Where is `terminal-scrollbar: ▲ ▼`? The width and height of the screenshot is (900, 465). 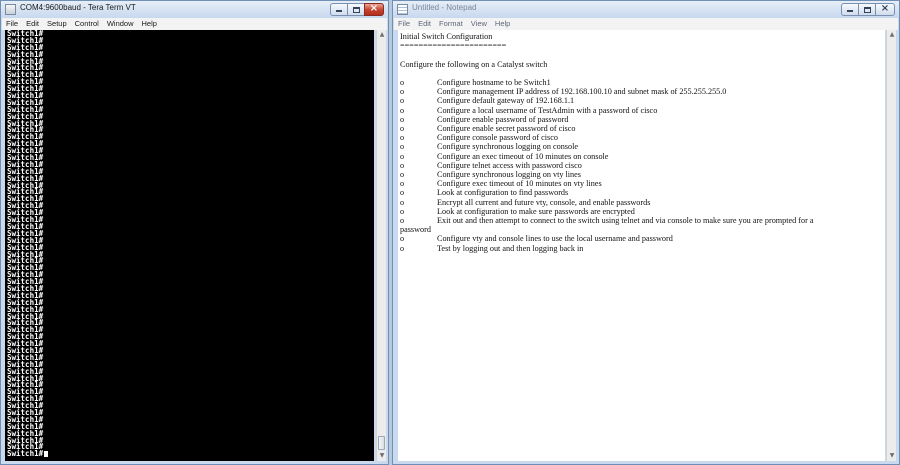
terminal-scrollbar: ▲ ▼ is located at coordinates (381, 245).